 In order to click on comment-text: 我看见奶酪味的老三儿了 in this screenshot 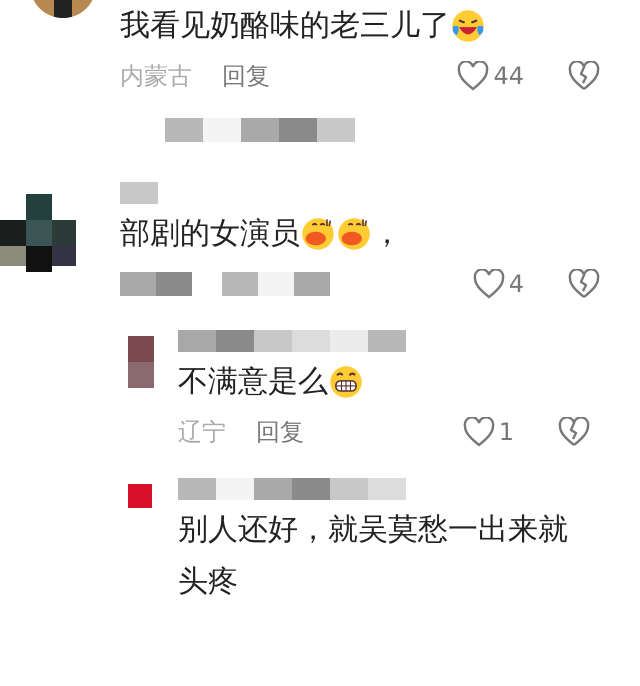, I will do `click(285, 26)`.